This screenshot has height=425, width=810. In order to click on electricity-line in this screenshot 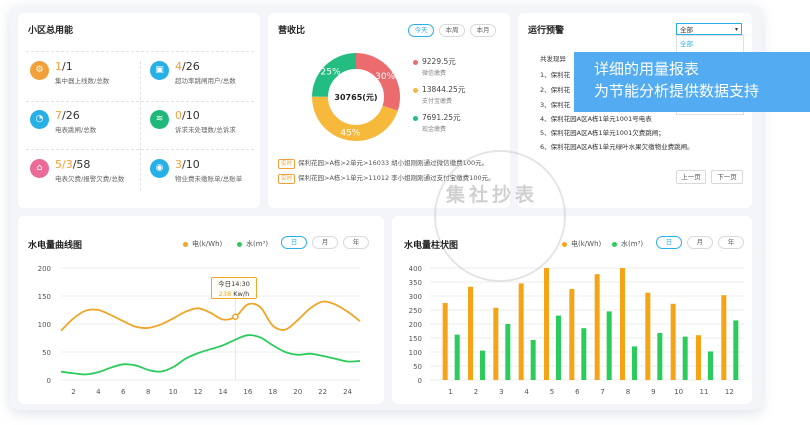, I will do `click(210, 316)`.